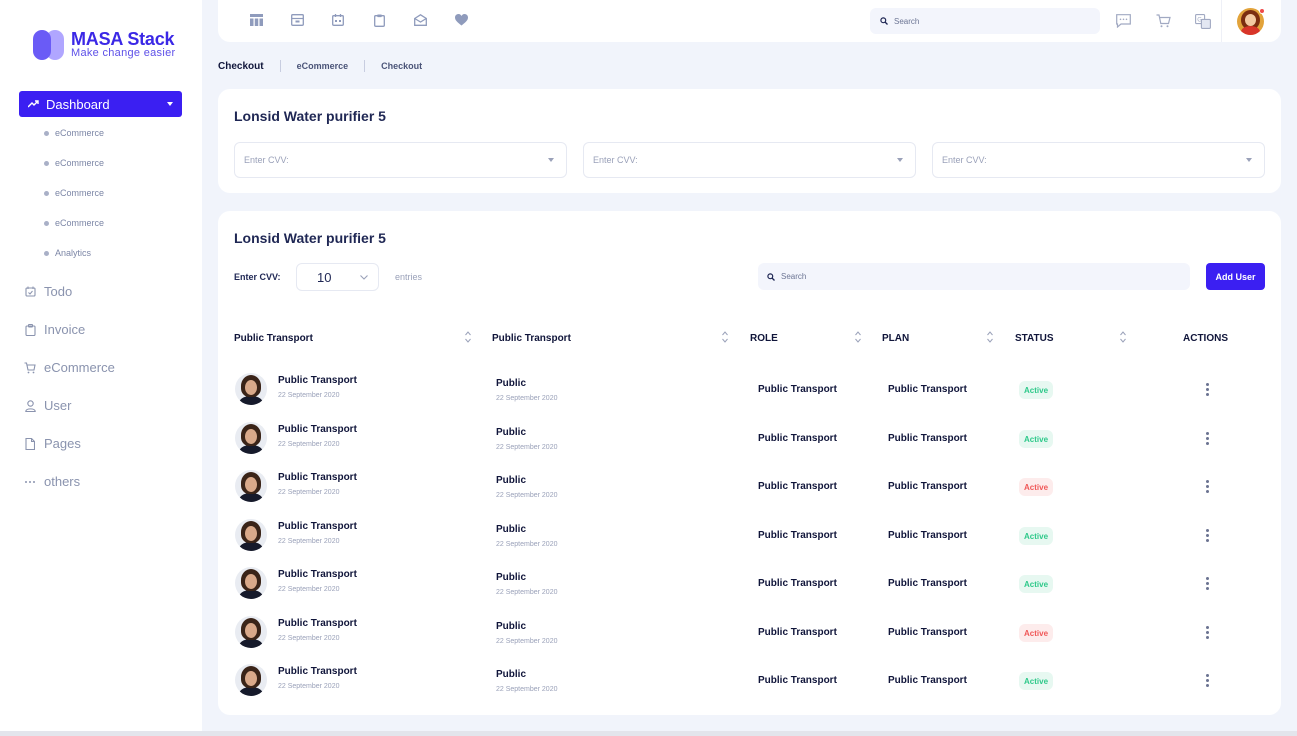 The image size is (1297, 736). I want to click on topbar-divider, so click(1221, 21).